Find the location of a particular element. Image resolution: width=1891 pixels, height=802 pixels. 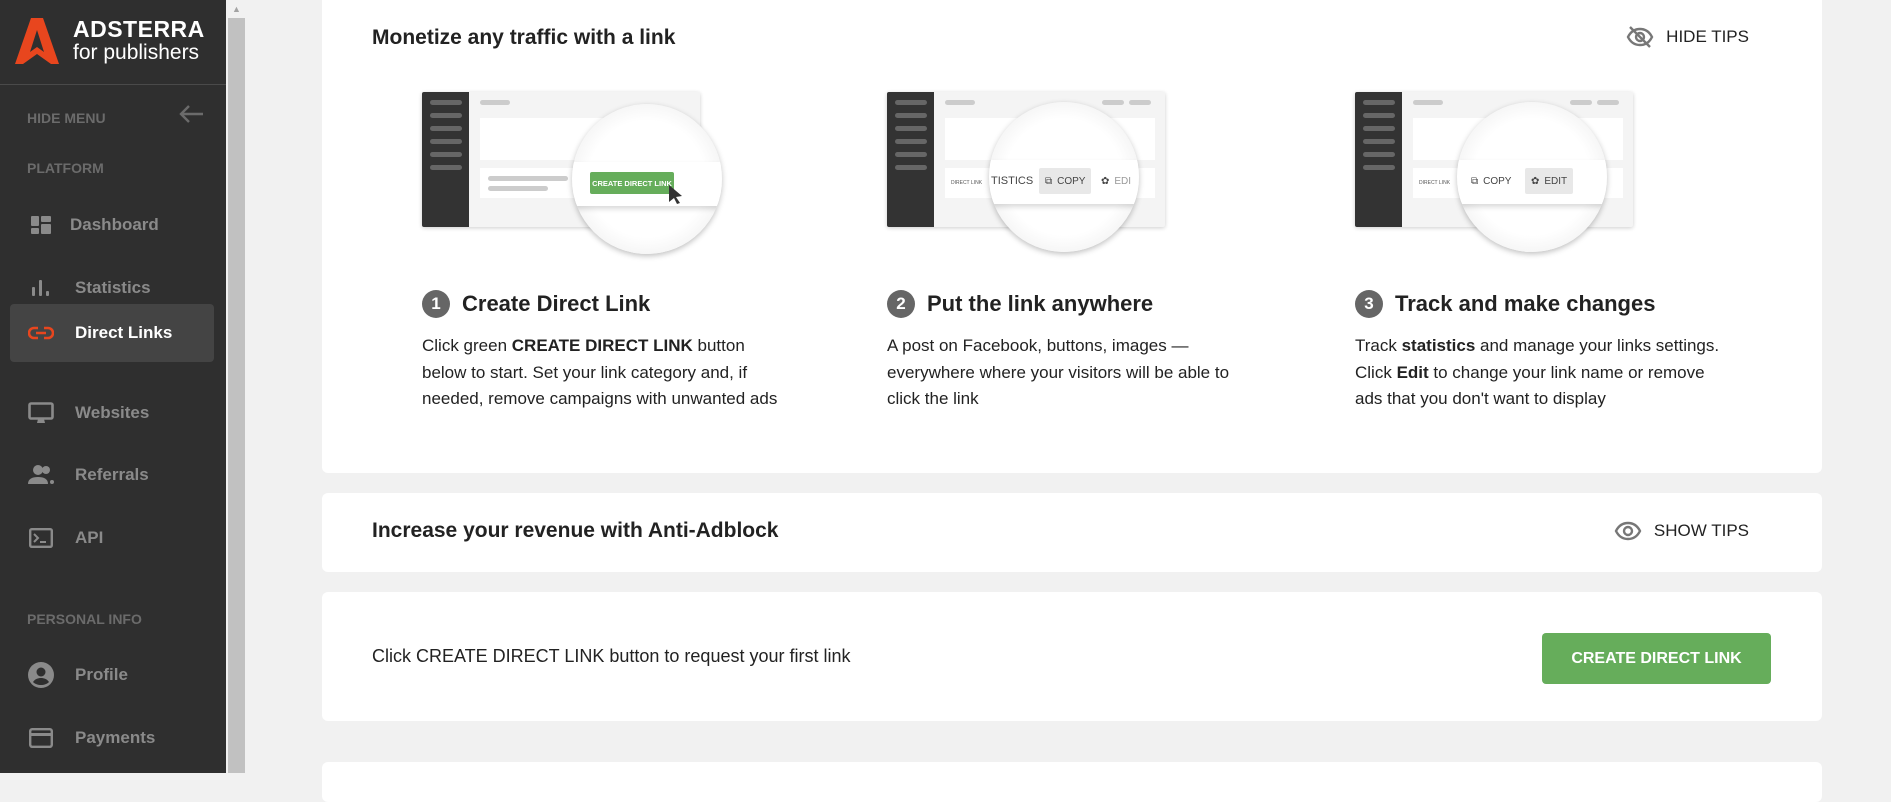

sidebar-item-label: Profile is located at coordinates (101, 674).